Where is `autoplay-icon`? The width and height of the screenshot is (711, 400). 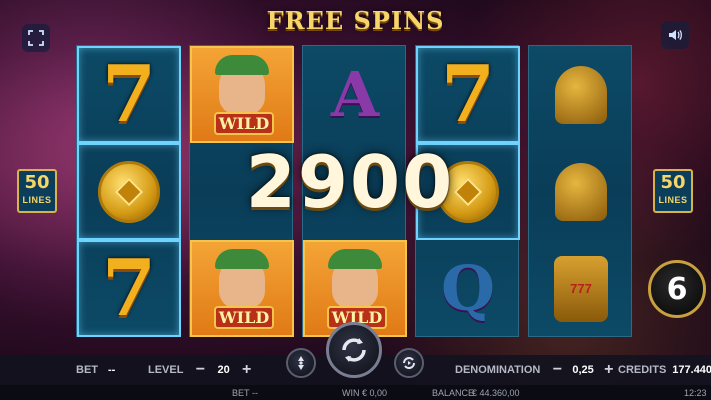
autoplay-icon is located at coordinates (301, 363).